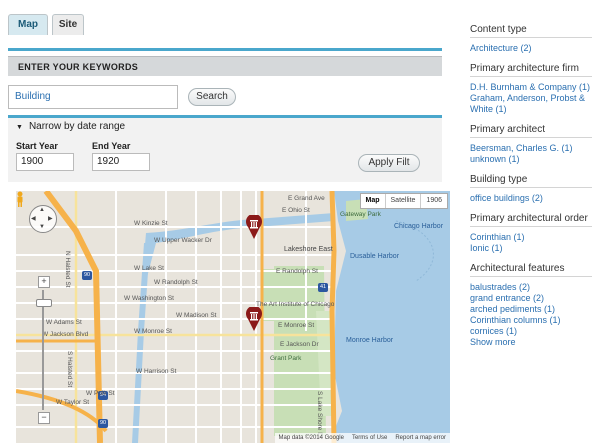 The image size is (600, 443). I want to click on facet-link: office buildings (2), so click(531, 198).